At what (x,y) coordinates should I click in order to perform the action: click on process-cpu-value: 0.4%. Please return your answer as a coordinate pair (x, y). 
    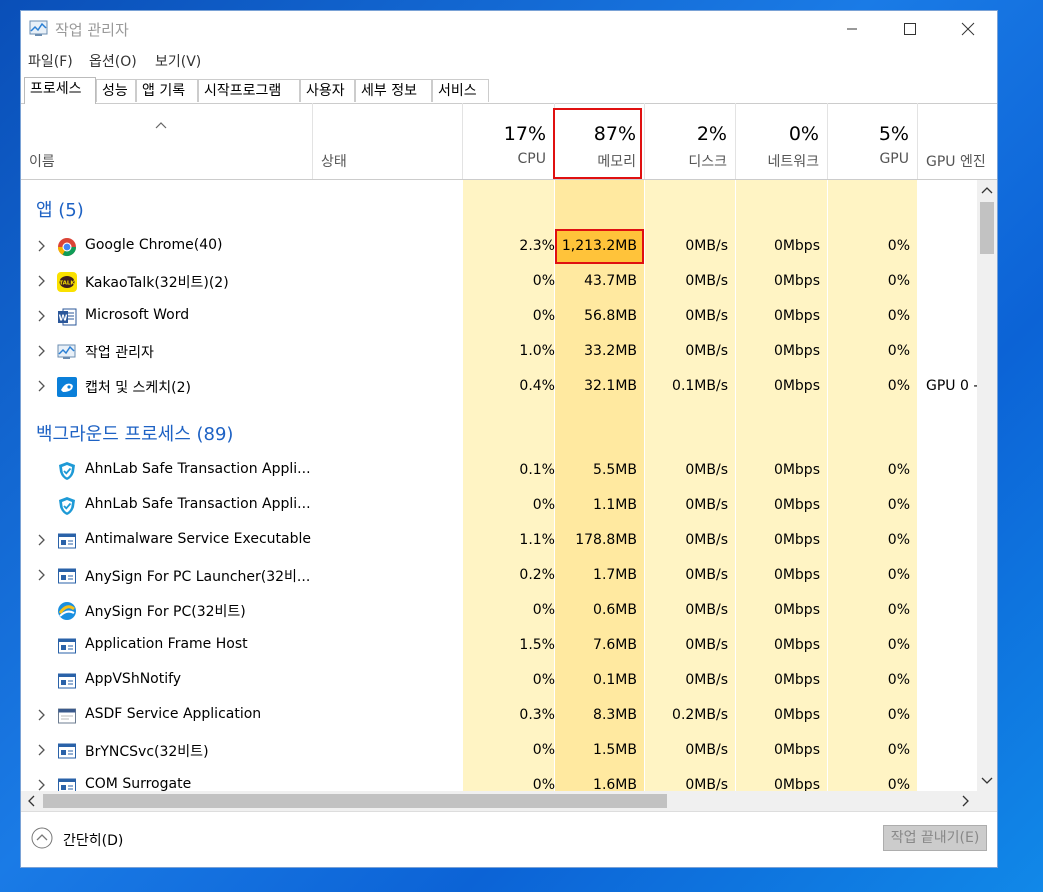
    Looking at the image, I should click on (537, 386).